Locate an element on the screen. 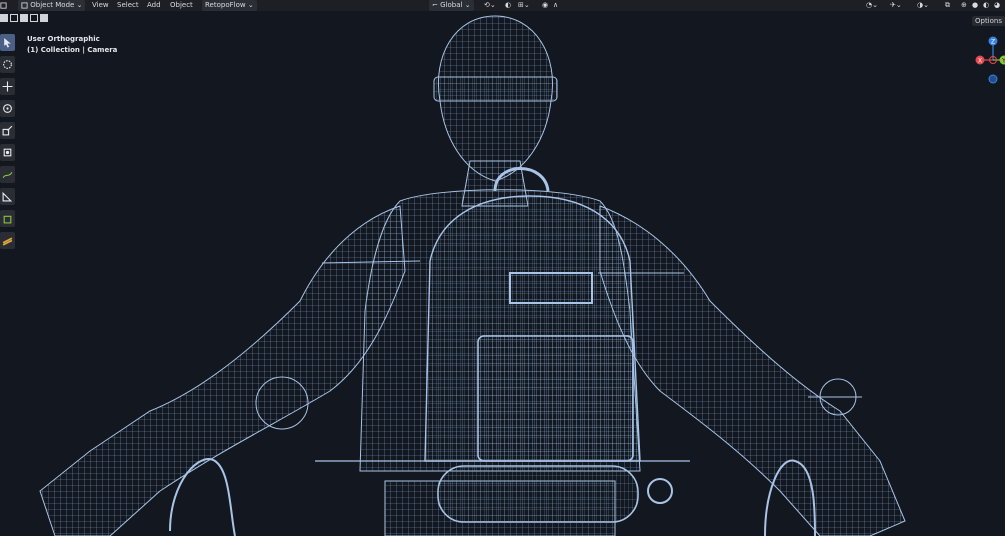  move-icon is located at coordinates (7, 86).